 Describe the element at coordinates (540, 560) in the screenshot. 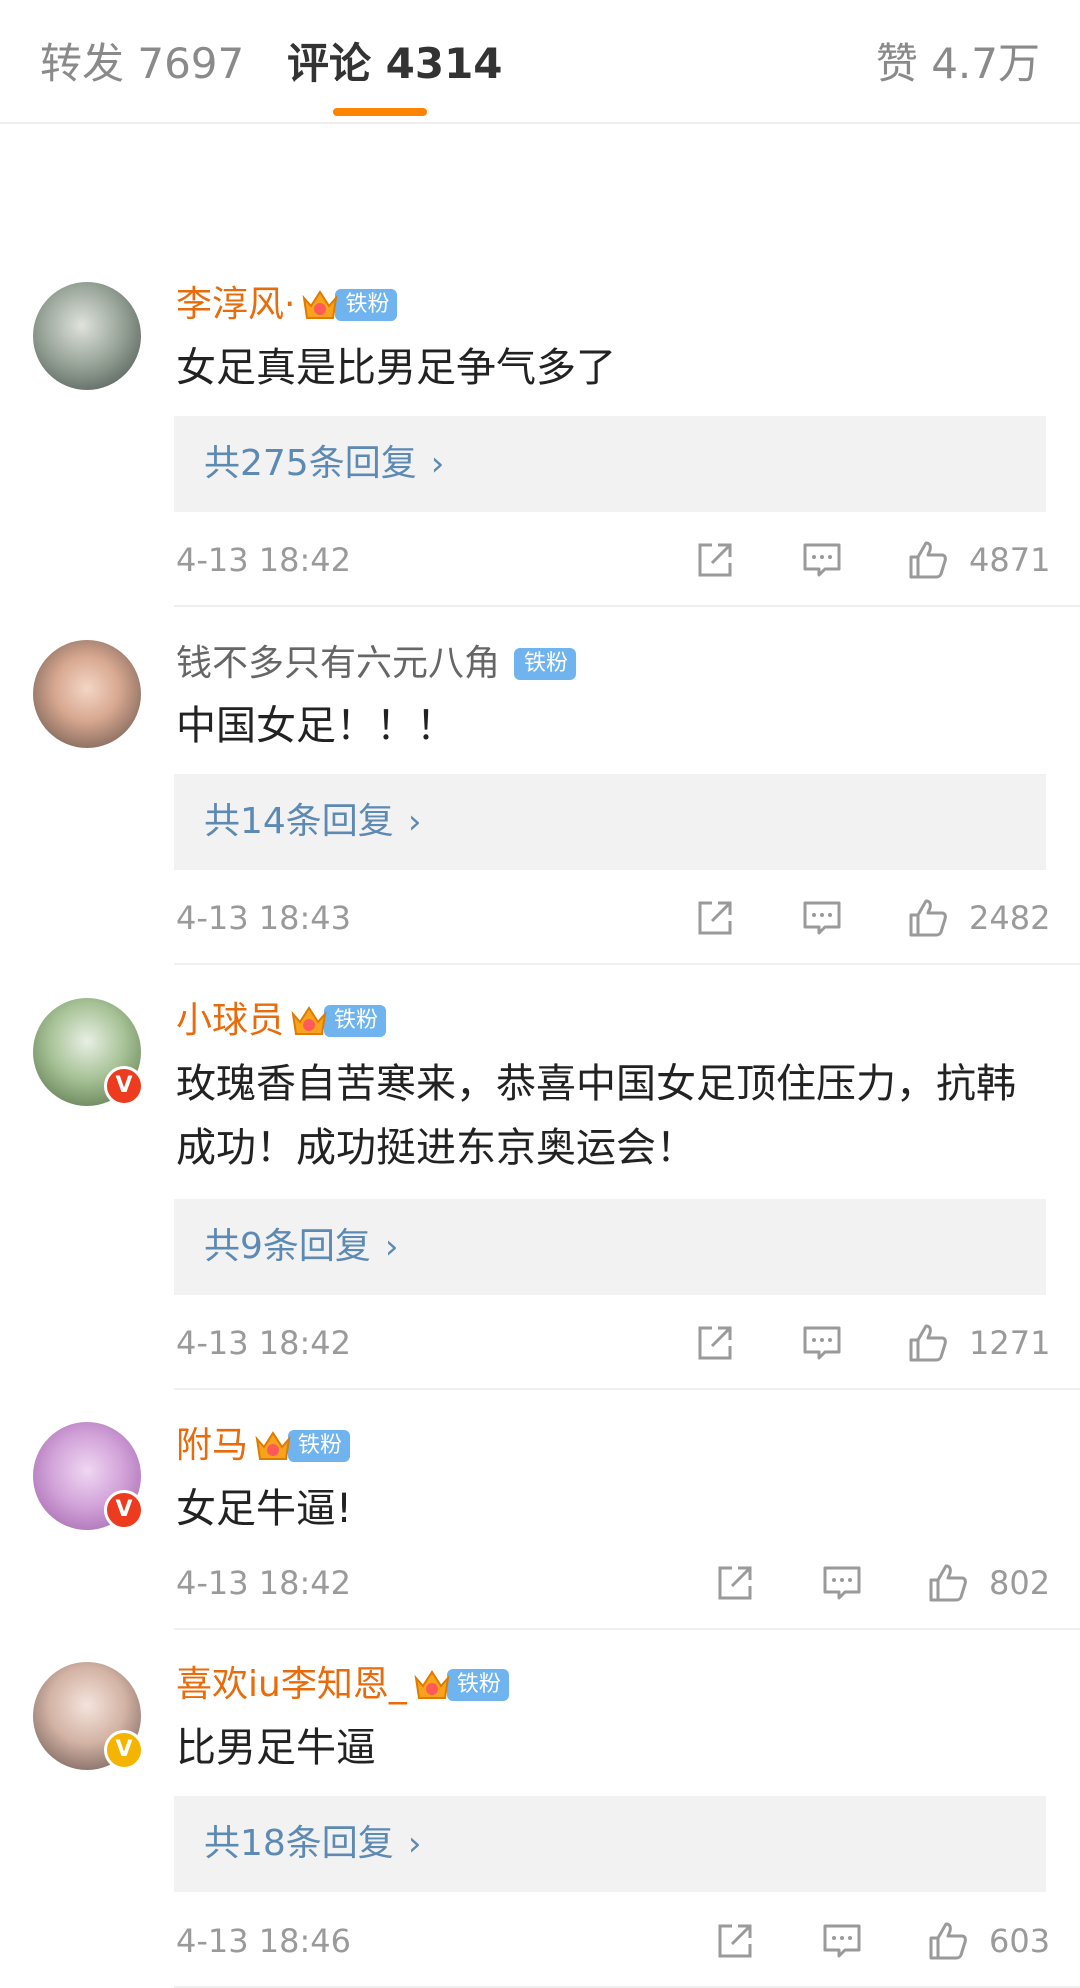

I see `comment-meta: 4-13 18:42 4871` at that location.